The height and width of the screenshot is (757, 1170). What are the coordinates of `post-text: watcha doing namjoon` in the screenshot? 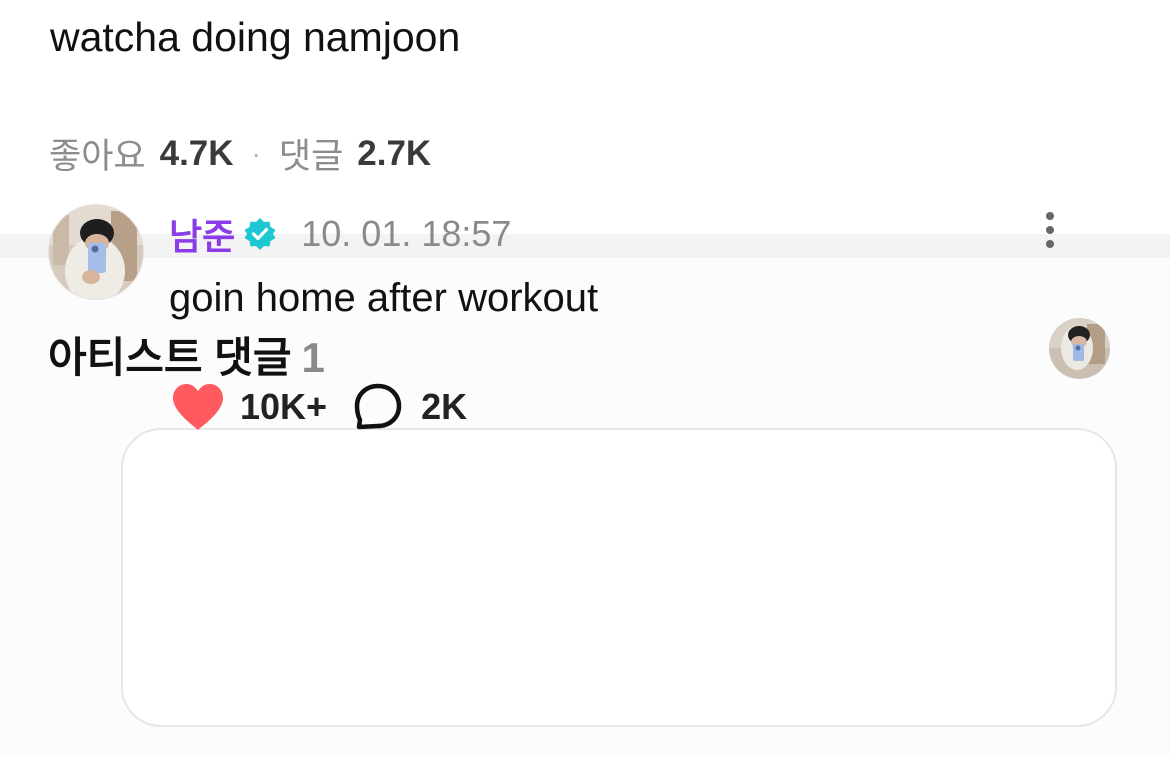 It's located at (255, 37).